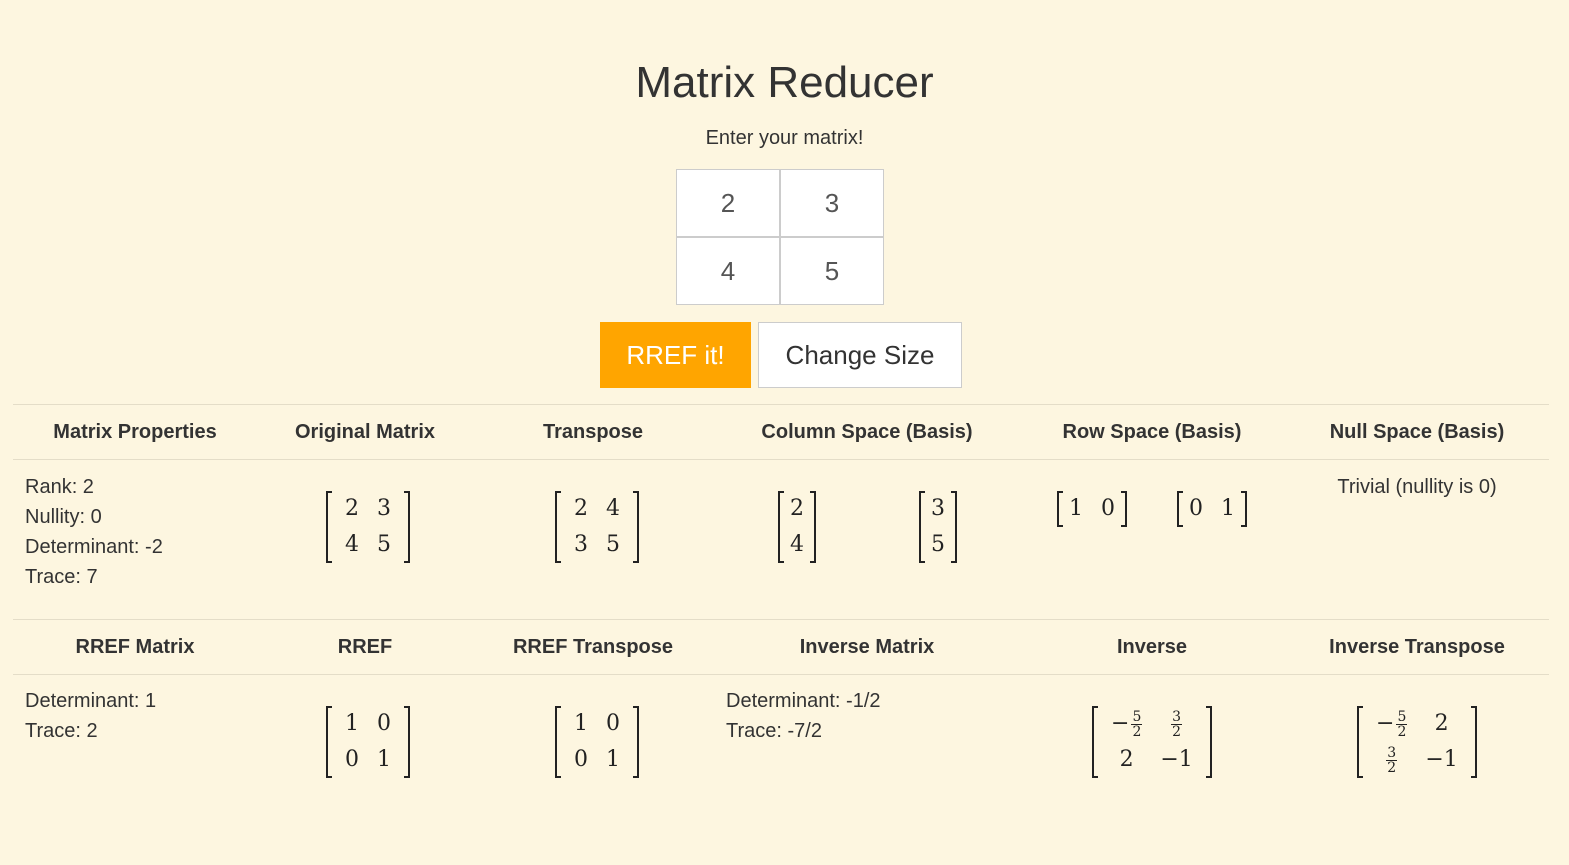 Image resolution: width=1569 pixels, height=865 pixels. Describe the element at coordinates (1152, 647) in the screenshot. I see `header-inverse: Inverse` at that location.